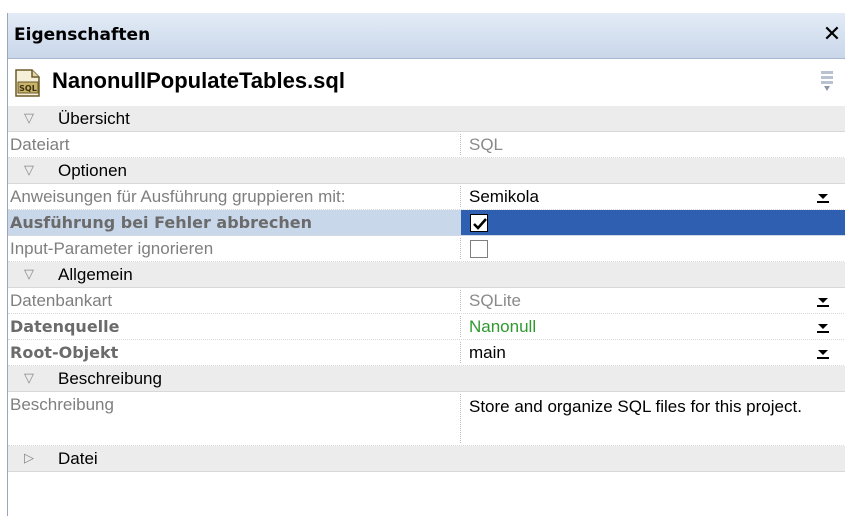 This screenshot has height=516, width=845. What do you see at coordinates (110, 378) in the screenshot?
I see `section-label: Beschreibung` at bounding box center [110, 378].